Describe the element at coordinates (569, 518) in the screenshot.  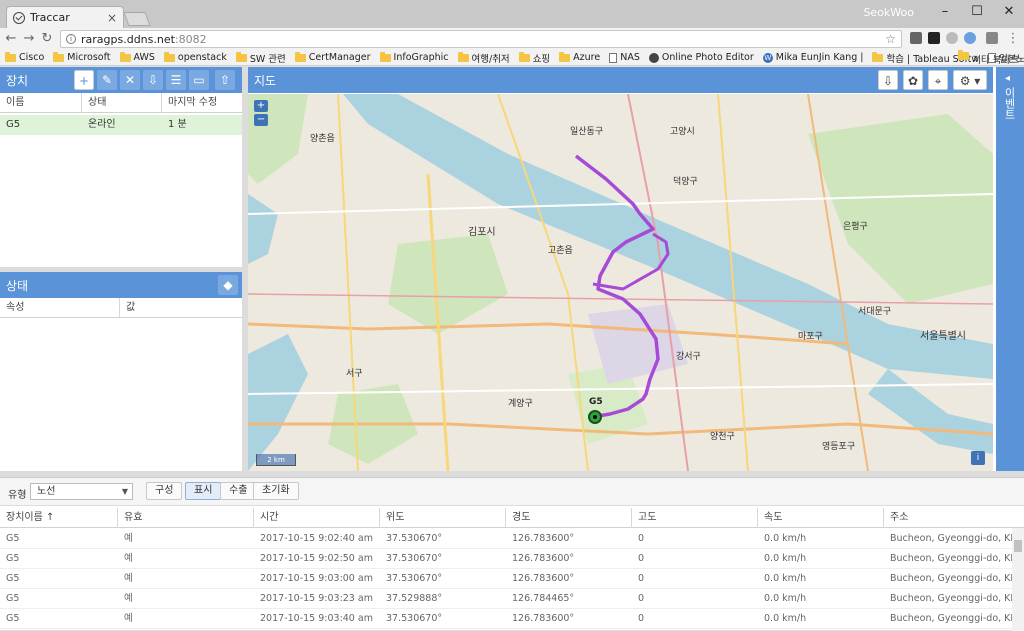
I see `column-header-longitude: 경도` at that location.